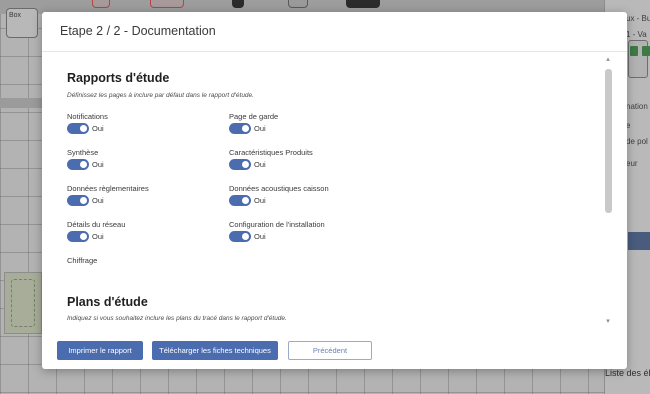 The height and width of the screenshot is (394, 650). Describe the element at coordinates (627, 373) in the screenshot. I see `background-list-label: Liste des élé` at that location.